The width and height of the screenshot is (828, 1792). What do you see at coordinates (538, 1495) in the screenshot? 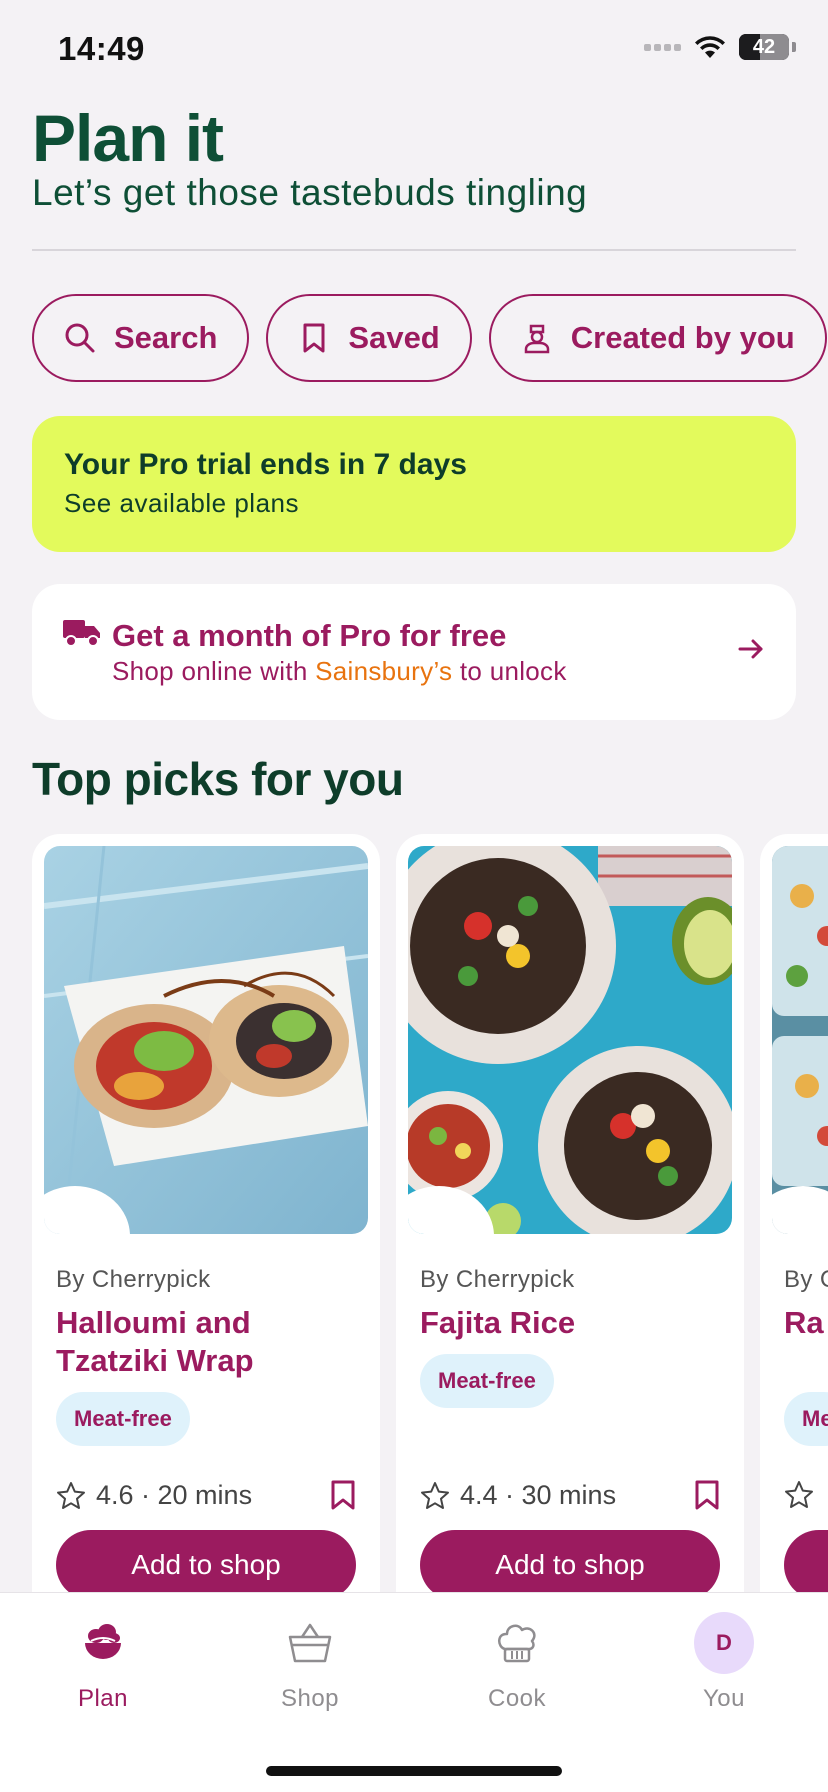
I see `rating-and-time: 4.4 · 30 mins` at bounding box center [538, 1495].